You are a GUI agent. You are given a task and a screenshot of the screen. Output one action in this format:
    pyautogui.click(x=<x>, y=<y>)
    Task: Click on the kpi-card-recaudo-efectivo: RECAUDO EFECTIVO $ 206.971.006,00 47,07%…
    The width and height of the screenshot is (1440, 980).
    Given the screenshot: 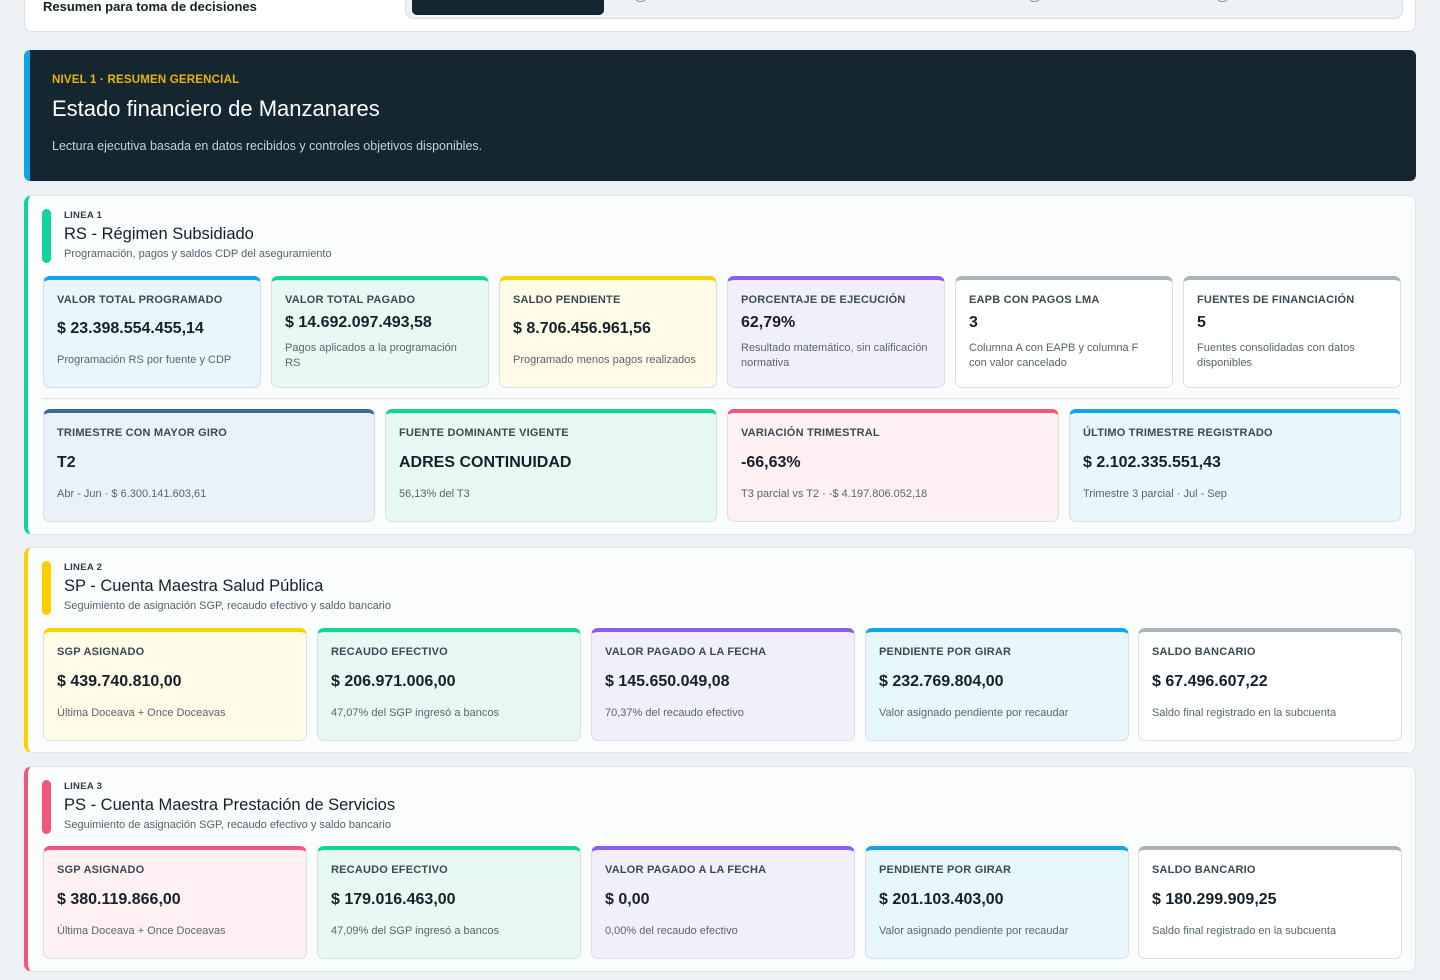 What is the action you would take?
    pyautogui.click(x=449, y=684)
    